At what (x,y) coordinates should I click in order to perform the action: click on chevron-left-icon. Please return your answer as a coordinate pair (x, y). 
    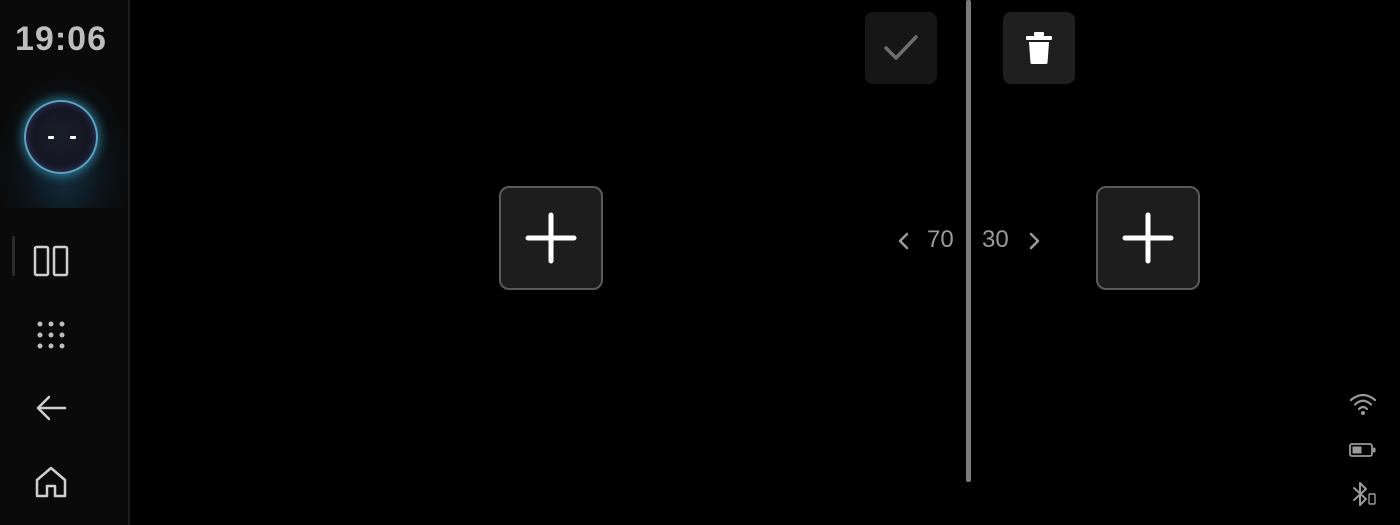
    Looking at the image, I should click on (903, 241).